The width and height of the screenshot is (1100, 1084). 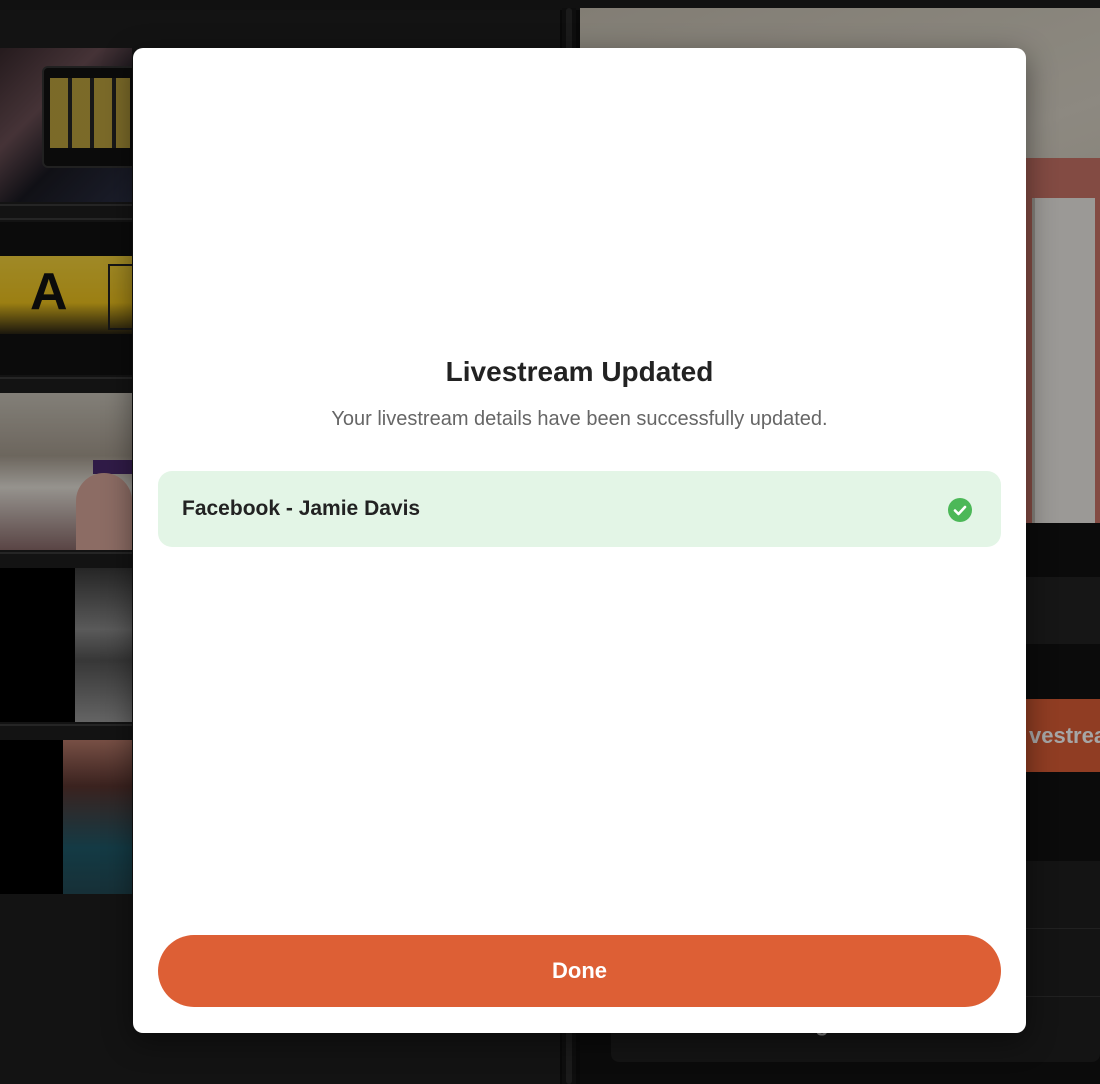 I want to click on dialog-title: Livestream Updated, so click(x=579, y=371).